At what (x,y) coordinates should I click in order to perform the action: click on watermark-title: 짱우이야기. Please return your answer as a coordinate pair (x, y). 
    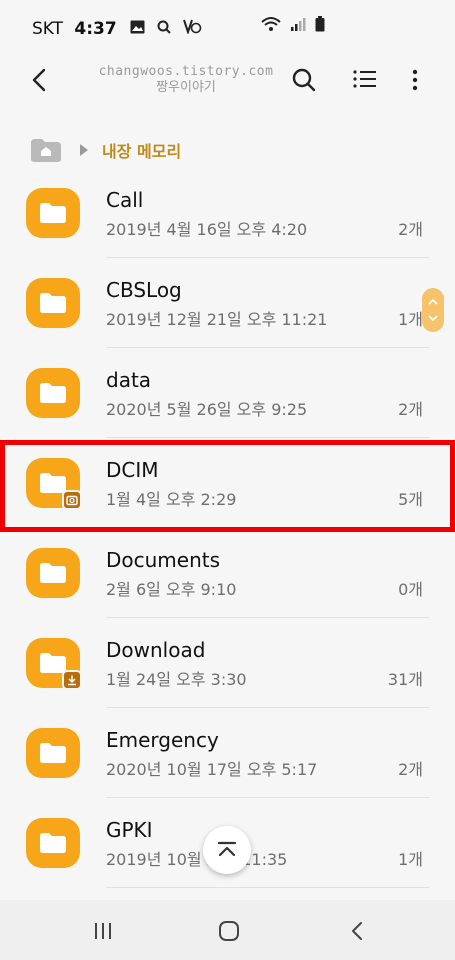
    Looking at the image, I should click on (186, 87).